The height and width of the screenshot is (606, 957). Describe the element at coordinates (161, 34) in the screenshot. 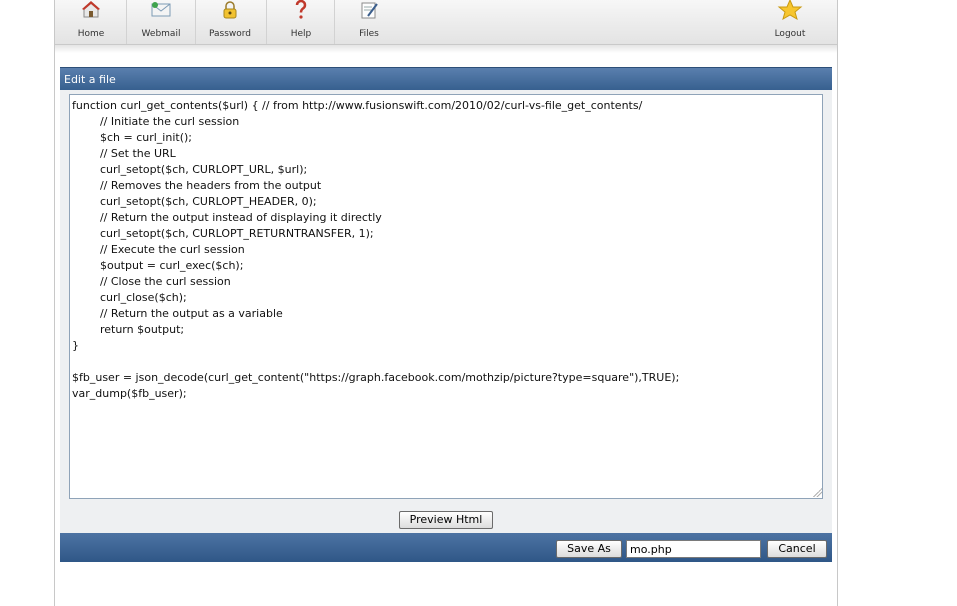

I see `toolbar-webmail-label: Webmail` at that location.